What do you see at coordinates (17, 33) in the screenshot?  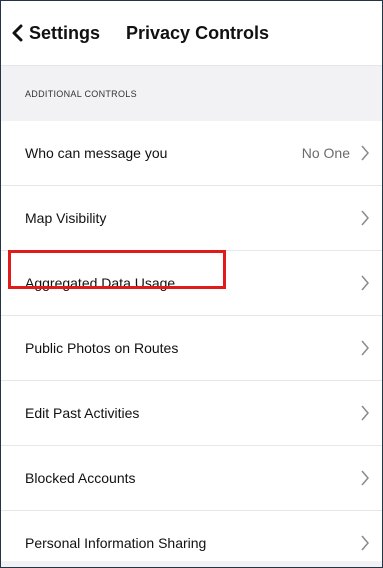 I see `chevron-left-icon` at bounding box center [17, 33].